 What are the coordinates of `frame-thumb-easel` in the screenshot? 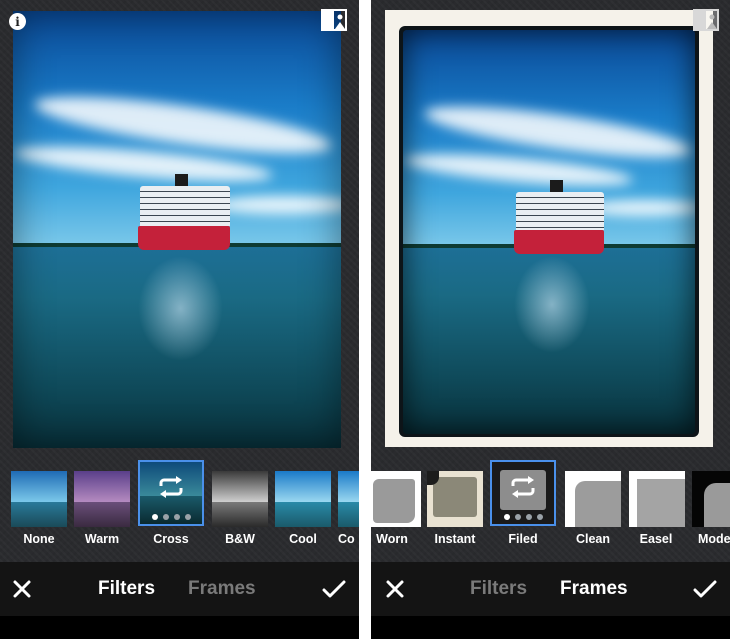 It's located at (657, 499).